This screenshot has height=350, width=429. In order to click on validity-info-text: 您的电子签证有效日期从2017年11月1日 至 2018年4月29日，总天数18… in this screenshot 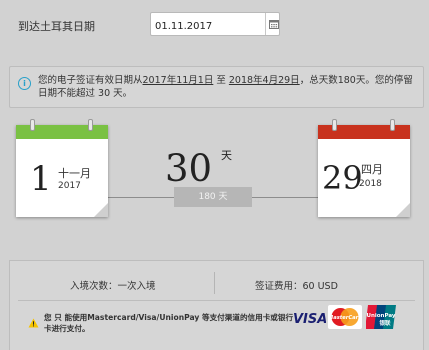, I will do `click(229, 87)`.